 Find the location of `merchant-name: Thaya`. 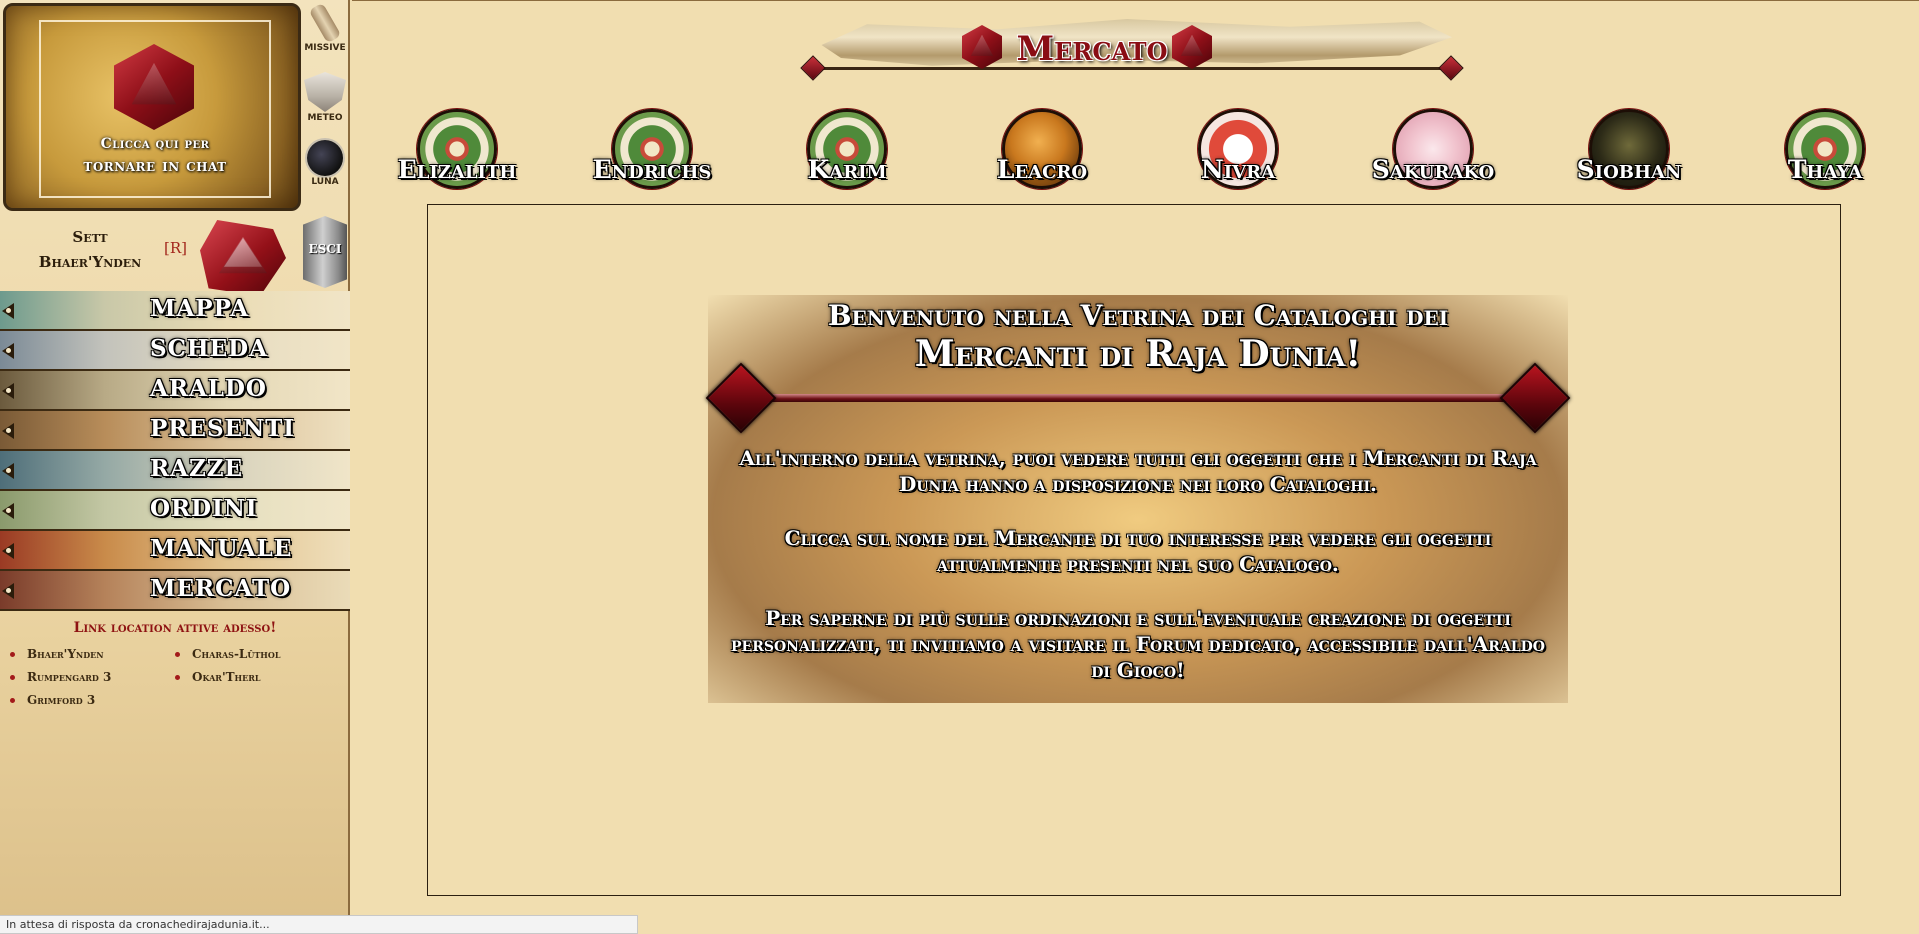

merchant-name: Thaya is located at coordinates (1825, 169).